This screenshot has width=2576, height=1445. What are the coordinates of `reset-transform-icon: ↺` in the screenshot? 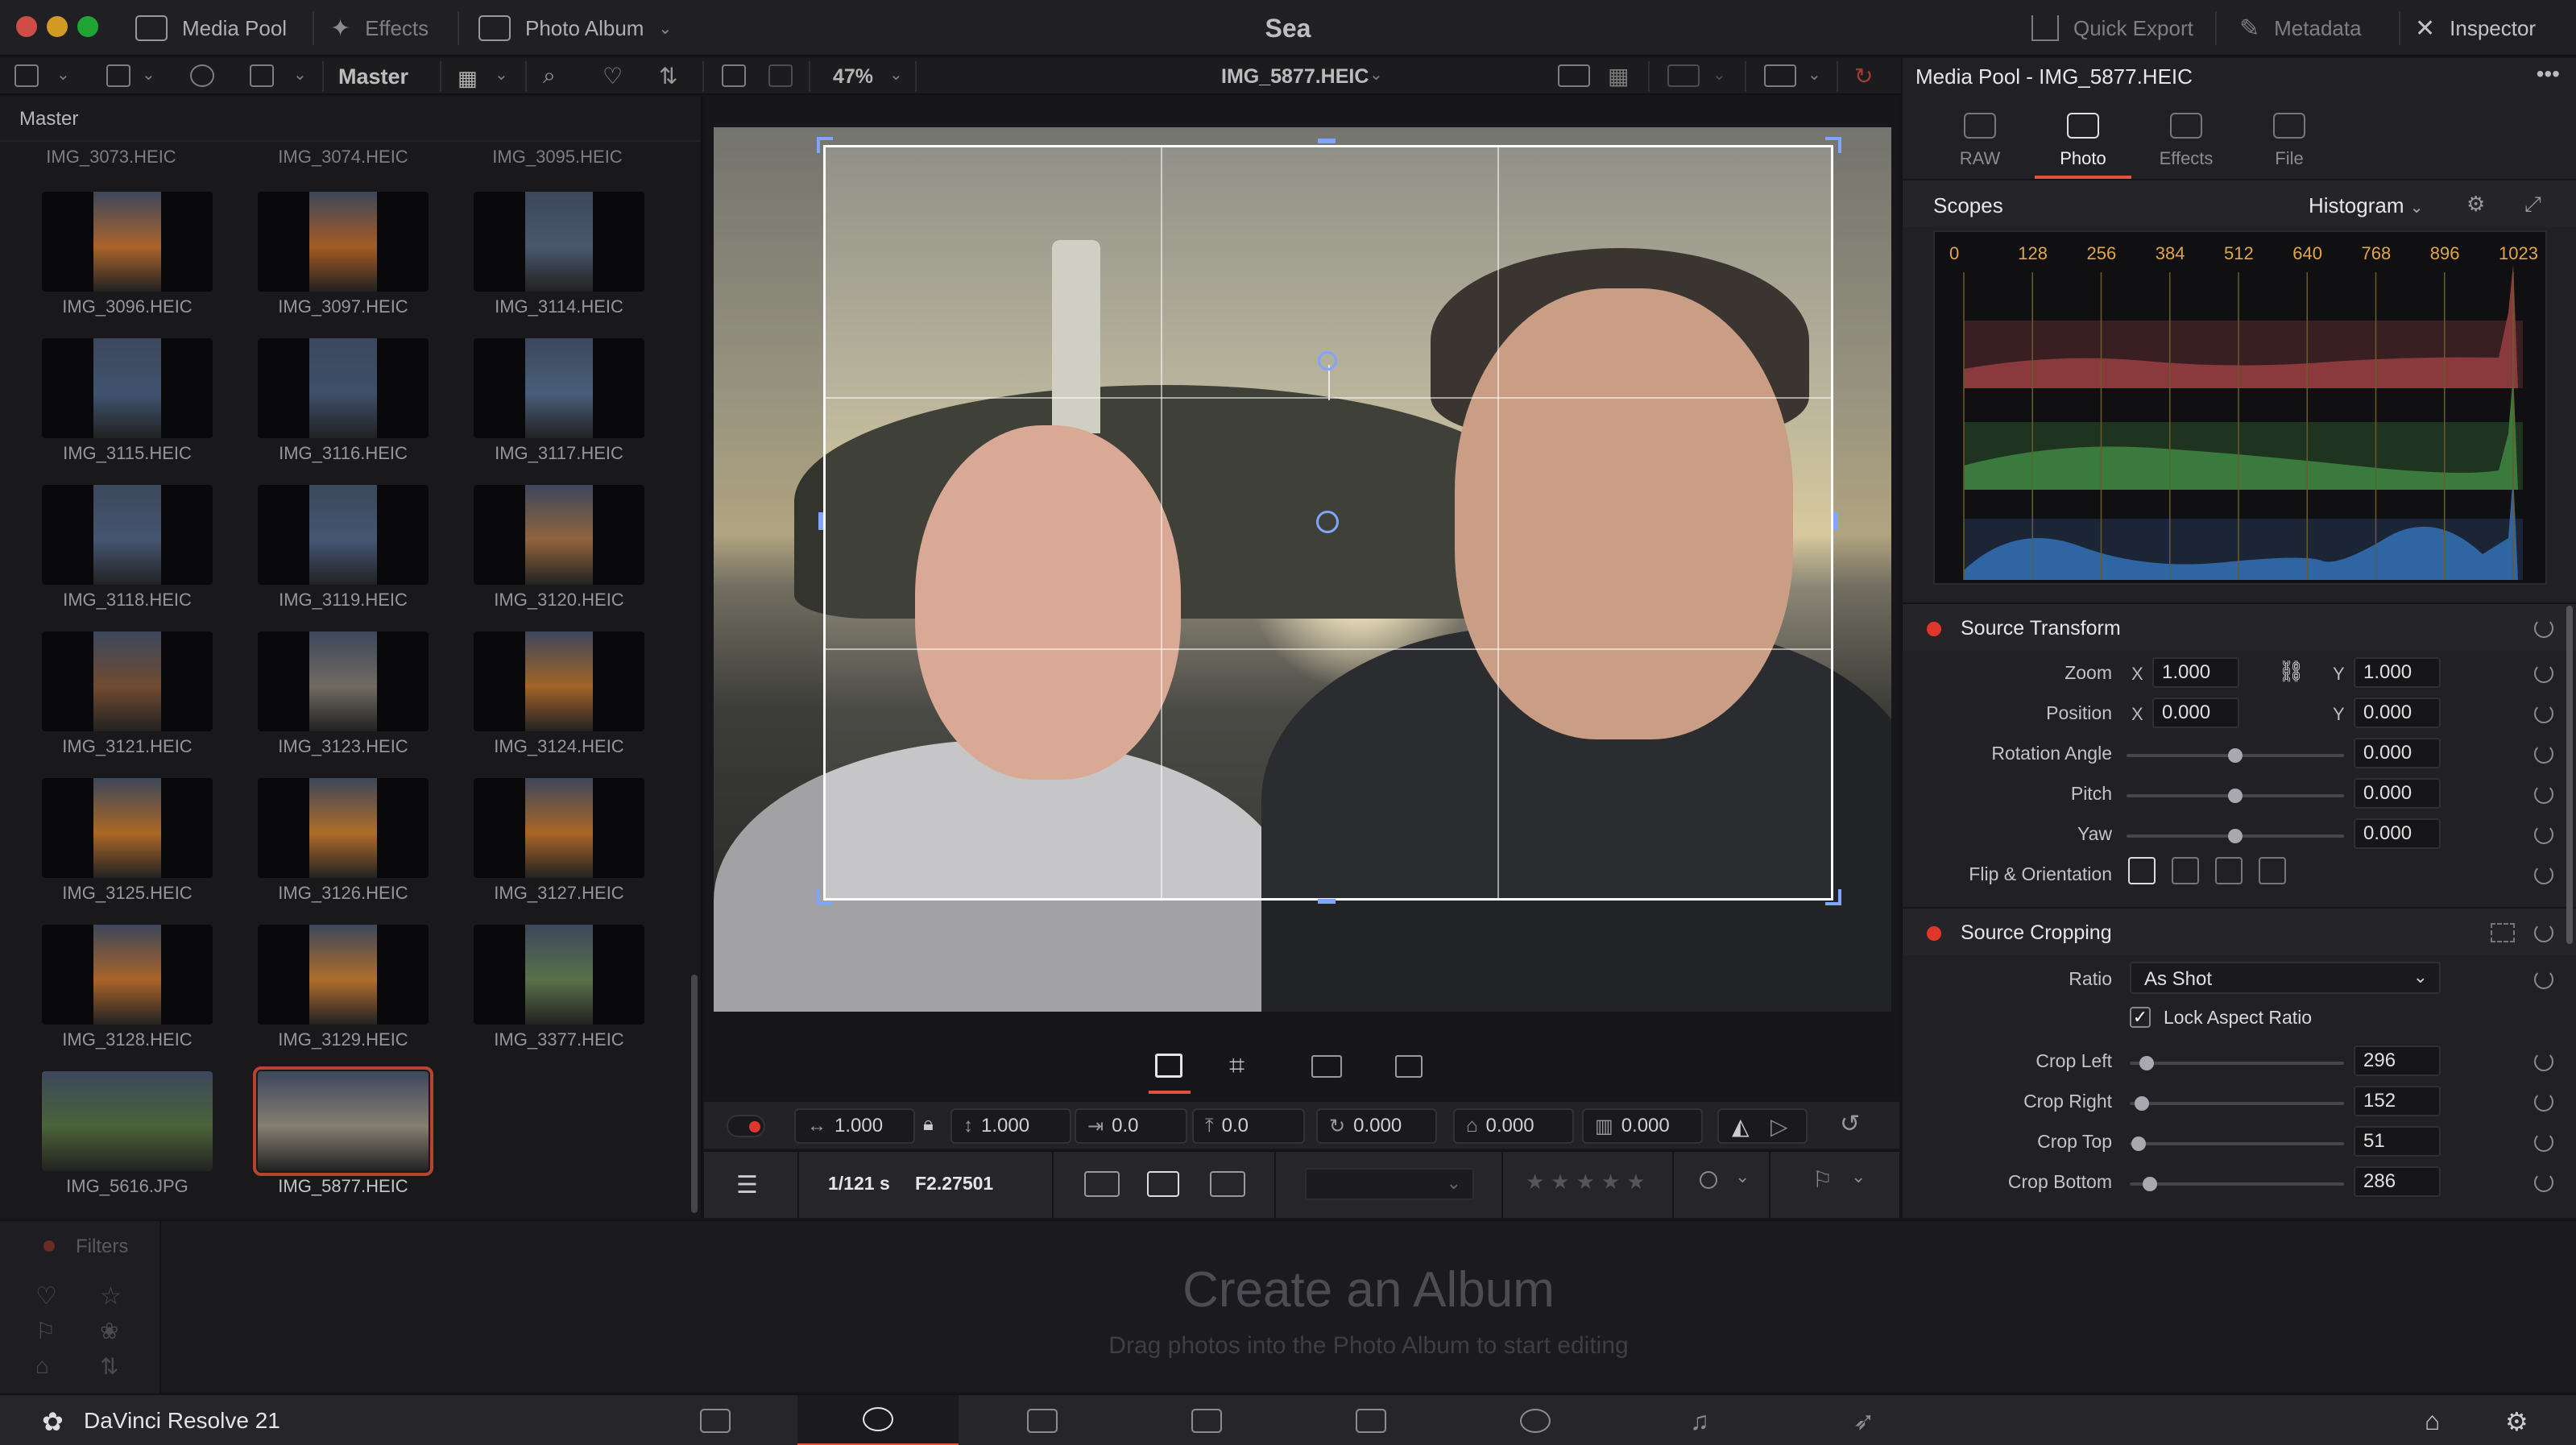 It's located at (1850, 1124).